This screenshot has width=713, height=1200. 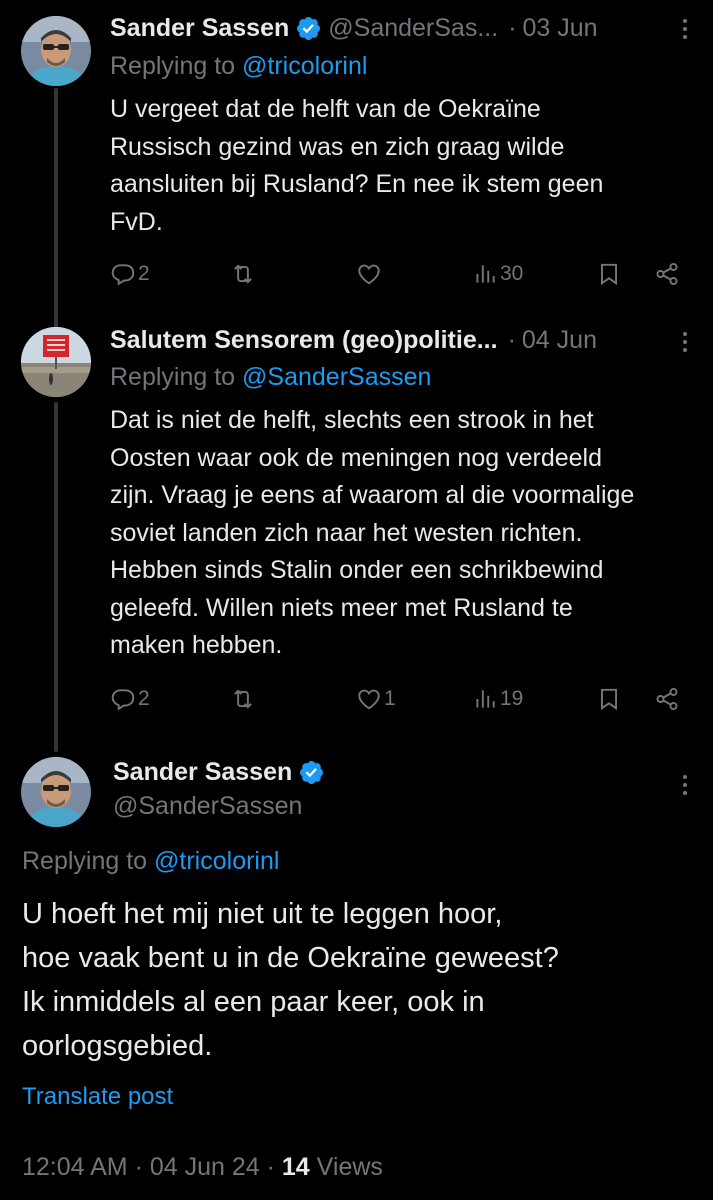 I want to click on views-count: 30, so click(x=512, y=273).